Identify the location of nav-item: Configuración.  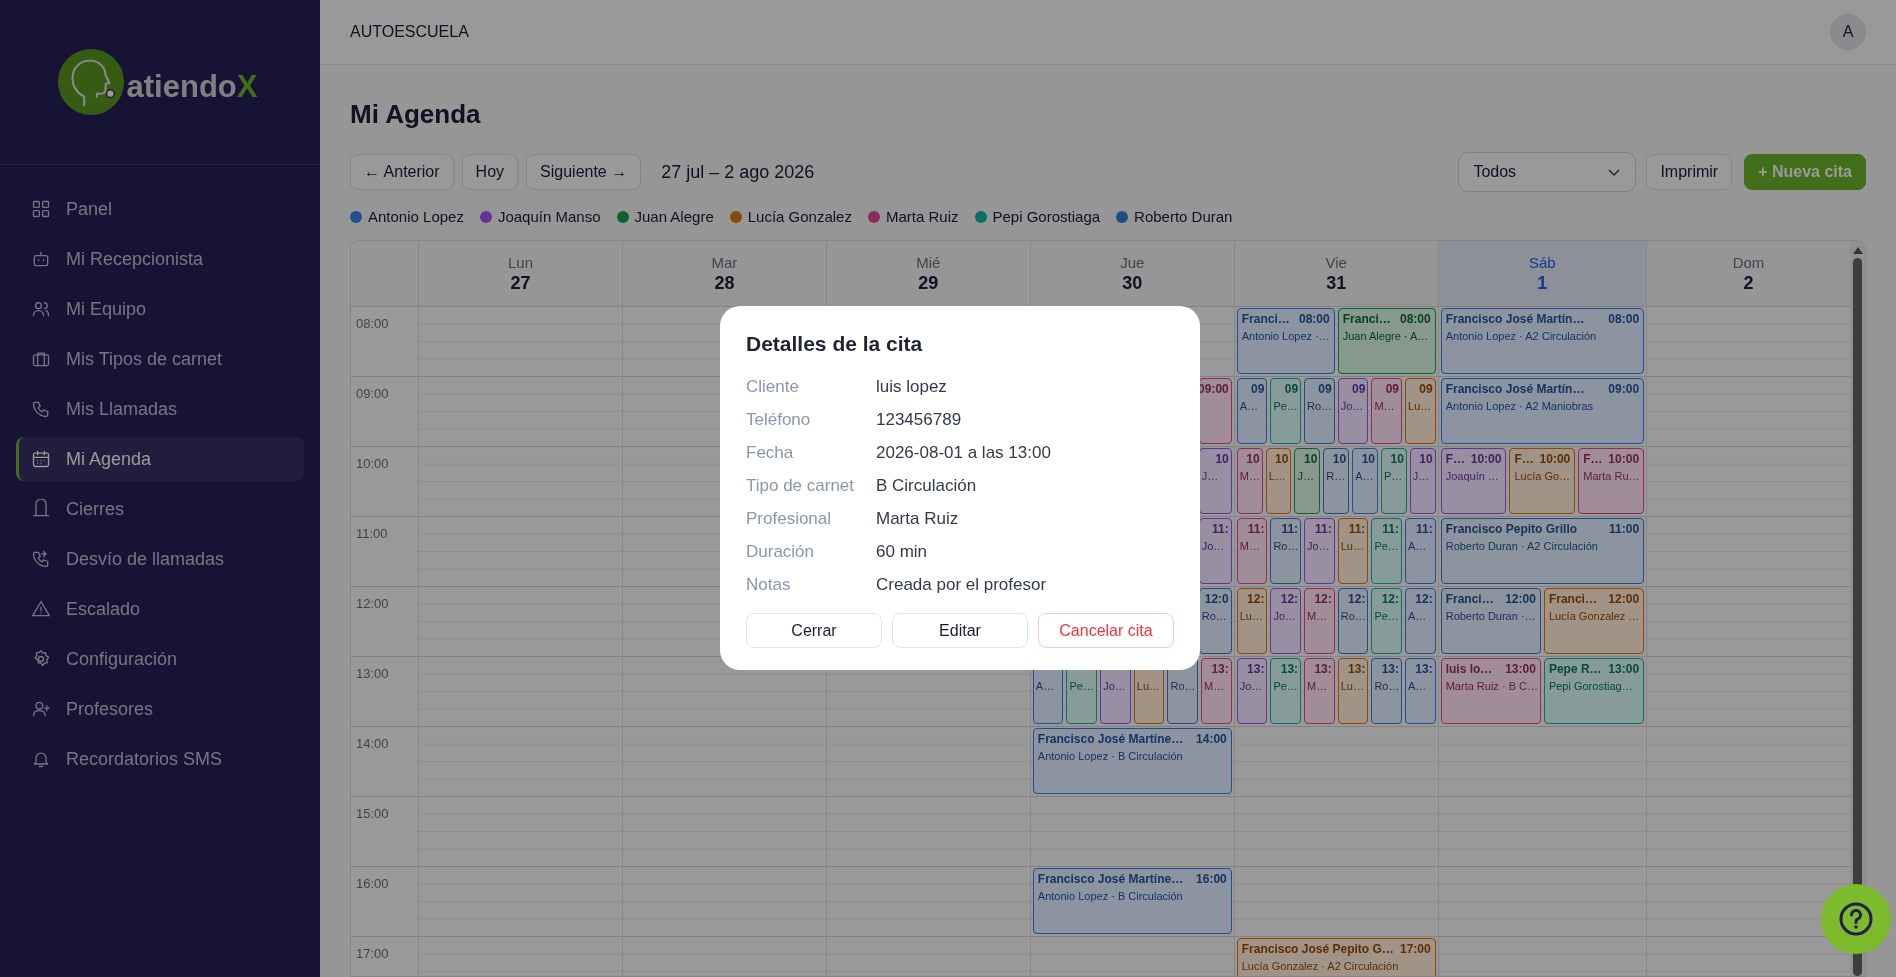
(160, 659).